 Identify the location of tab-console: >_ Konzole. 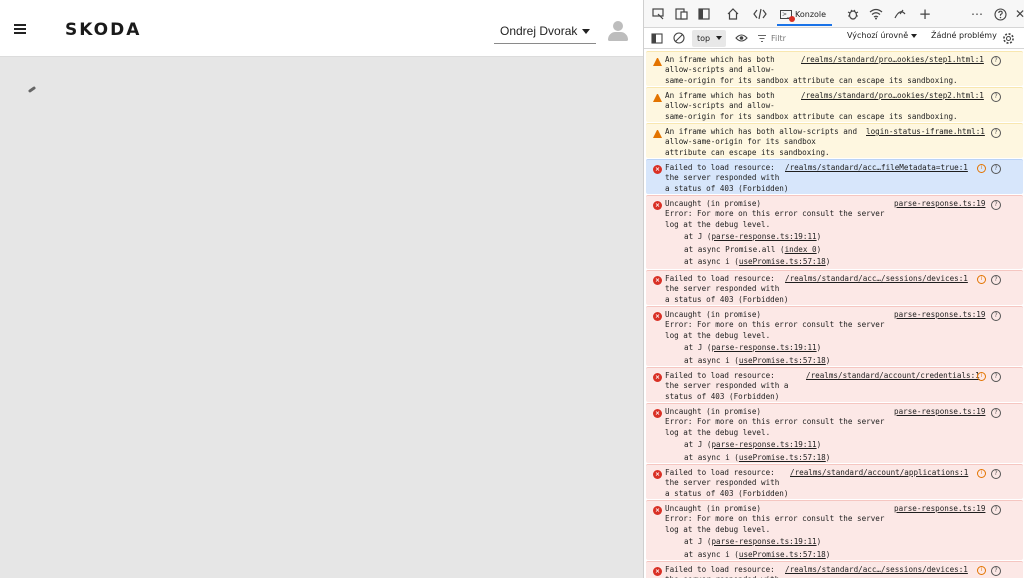
(805, 15).